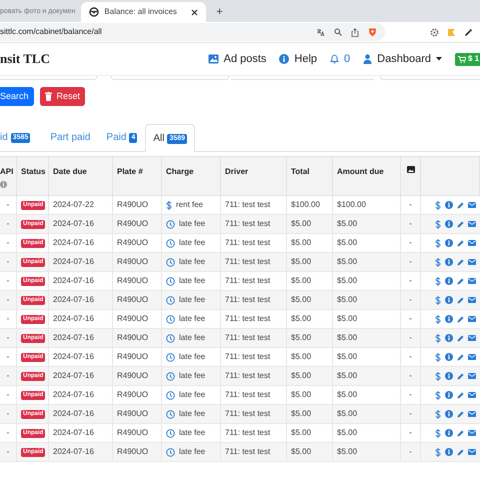  What do you see at coordinates (17, 96) in the screenshot?
I see `search-button: Search` at bounding box center [17, 96].